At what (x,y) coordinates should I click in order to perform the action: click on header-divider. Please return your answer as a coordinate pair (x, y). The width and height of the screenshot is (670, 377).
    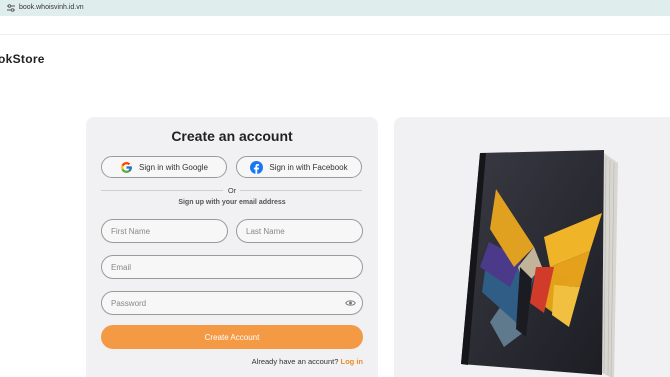
    Looking at the image, I should click on (335, 34).